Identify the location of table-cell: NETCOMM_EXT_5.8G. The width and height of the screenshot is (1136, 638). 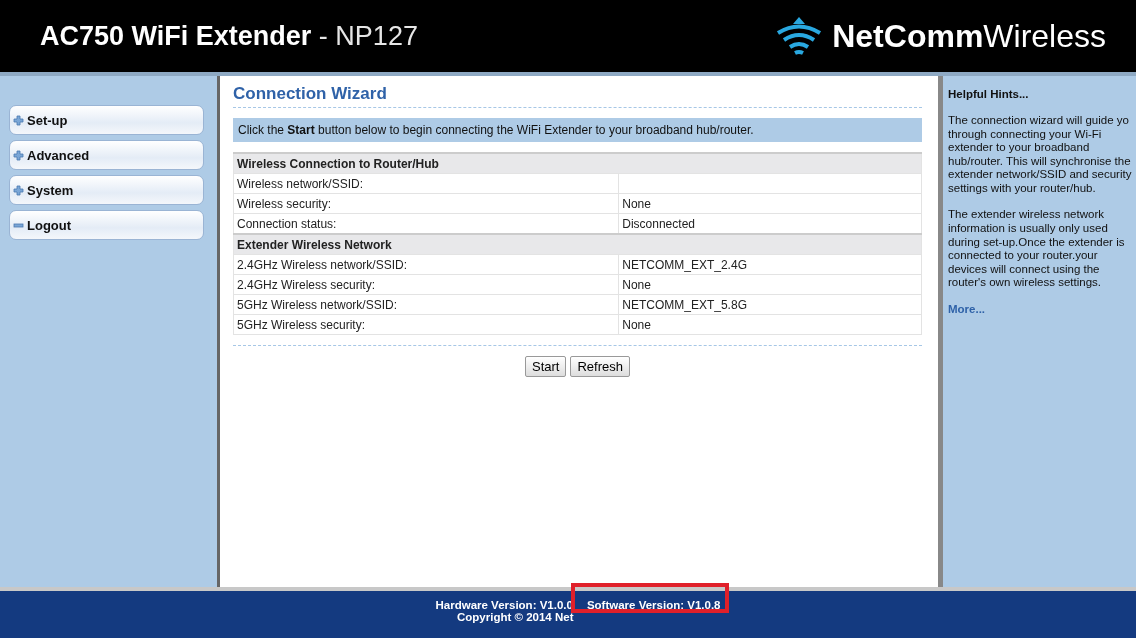
(770, 304).